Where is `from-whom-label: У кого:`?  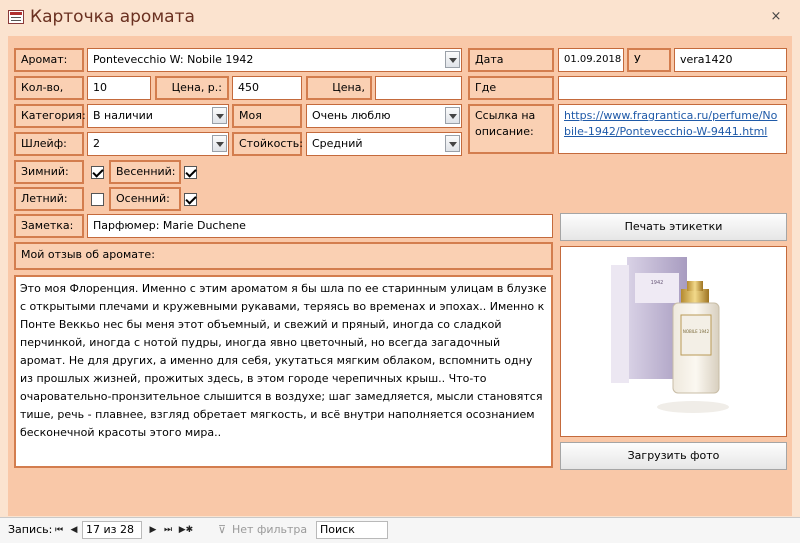
from-whom-label: У кого: is located at coordinates (649, 67).